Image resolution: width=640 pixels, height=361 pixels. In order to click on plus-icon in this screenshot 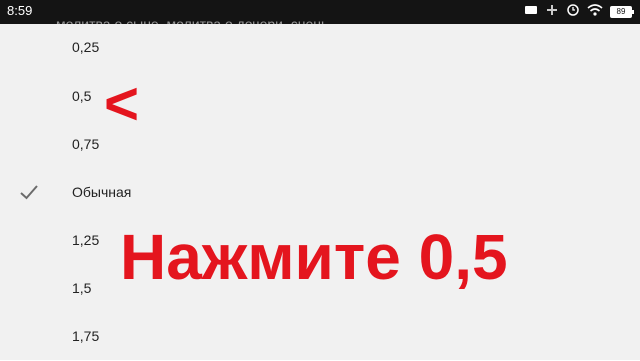, I will do `click(552, 12)`.